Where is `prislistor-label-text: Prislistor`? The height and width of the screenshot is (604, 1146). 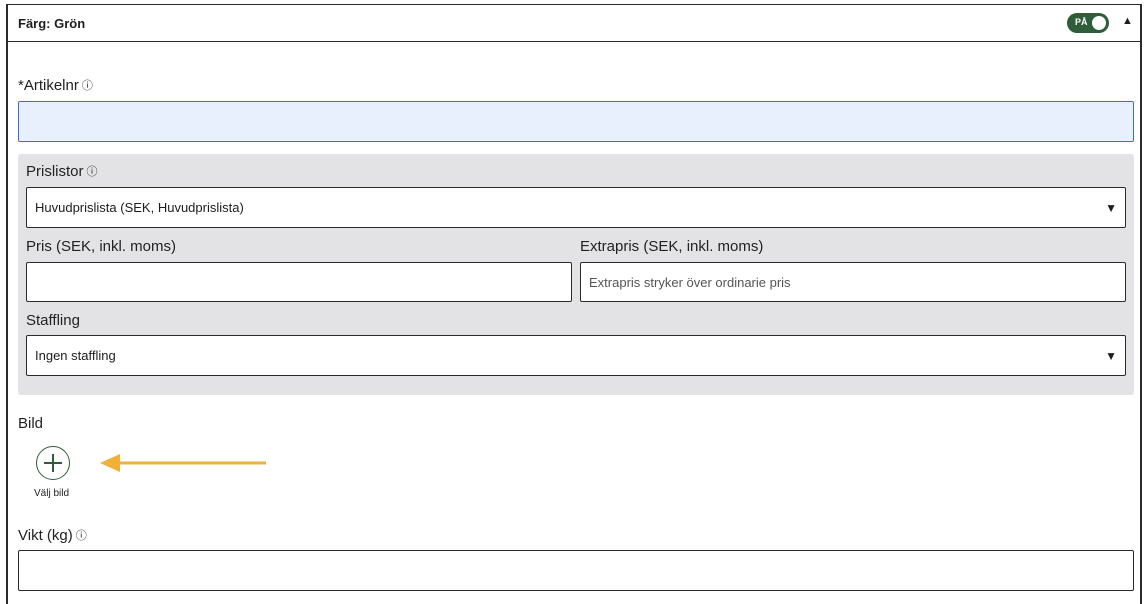 prislistor-label-text: Prislistor is located at coordinates (55, 171).